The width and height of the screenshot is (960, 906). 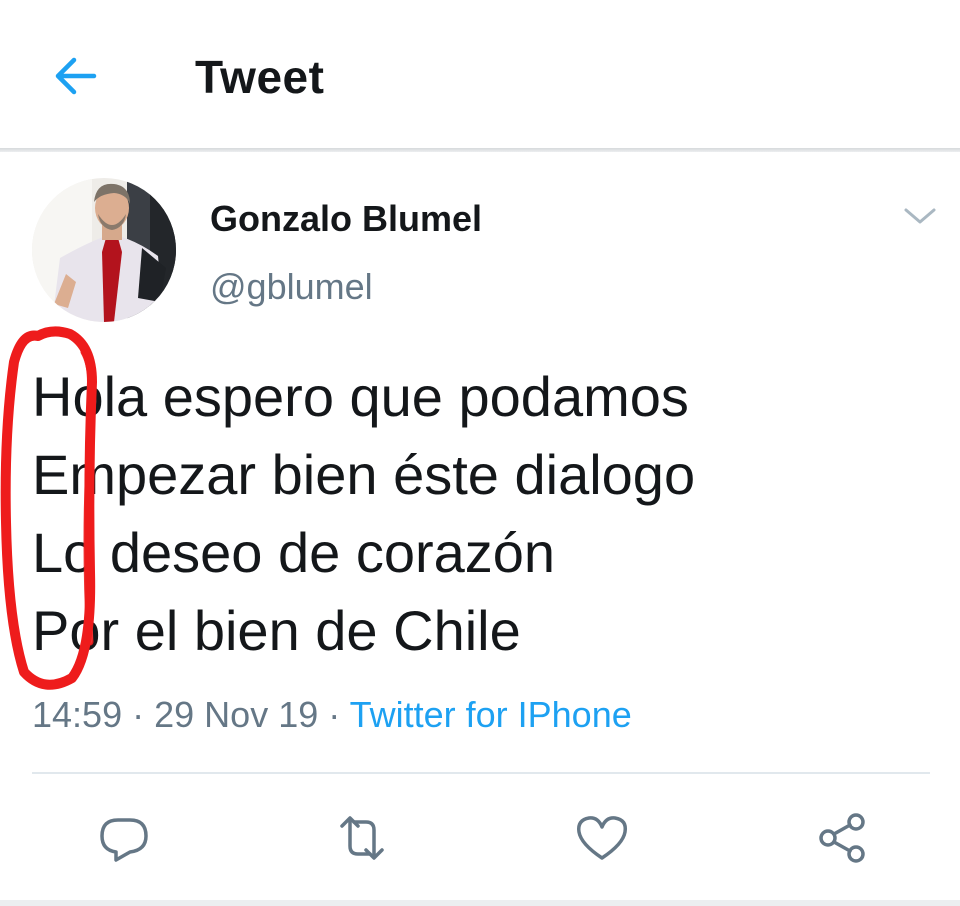 What do you see at coordinates (77, 714) in the screenshot?
I see `tweet-time: 14:59` at bounding box center [77, 714].